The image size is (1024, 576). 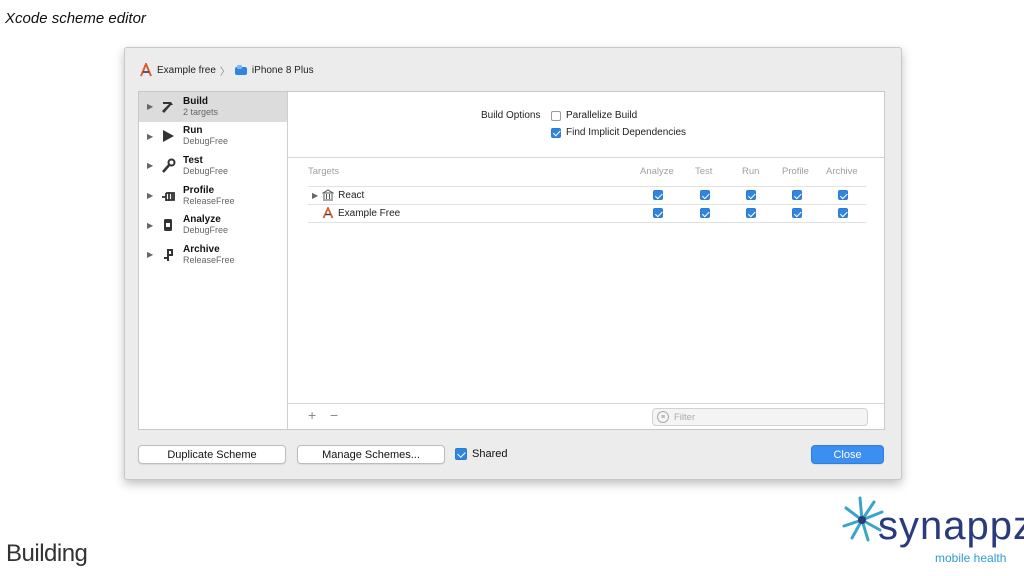 What do you see at coordinates (193, 131) in the screenshot?
I see `sidebar-item-label: Run` at bounding box center [193, 131].